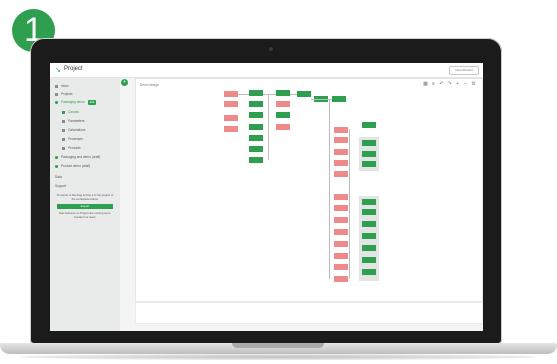 This screenshot has width=557, height=364. I want to click on add-icon: +, so click(124, 82).